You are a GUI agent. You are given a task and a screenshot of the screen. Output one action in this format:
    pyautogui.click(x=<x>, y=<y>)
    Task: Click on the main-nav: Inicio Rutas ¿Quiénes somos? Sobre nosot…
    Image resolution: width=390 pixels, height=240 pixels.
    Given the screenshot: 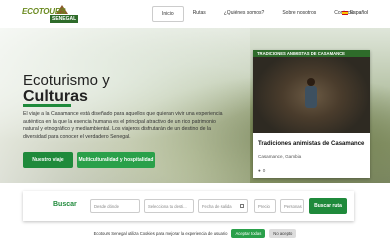 What is the action you would take?
    pyautogui.click(x=257, y=14)
    